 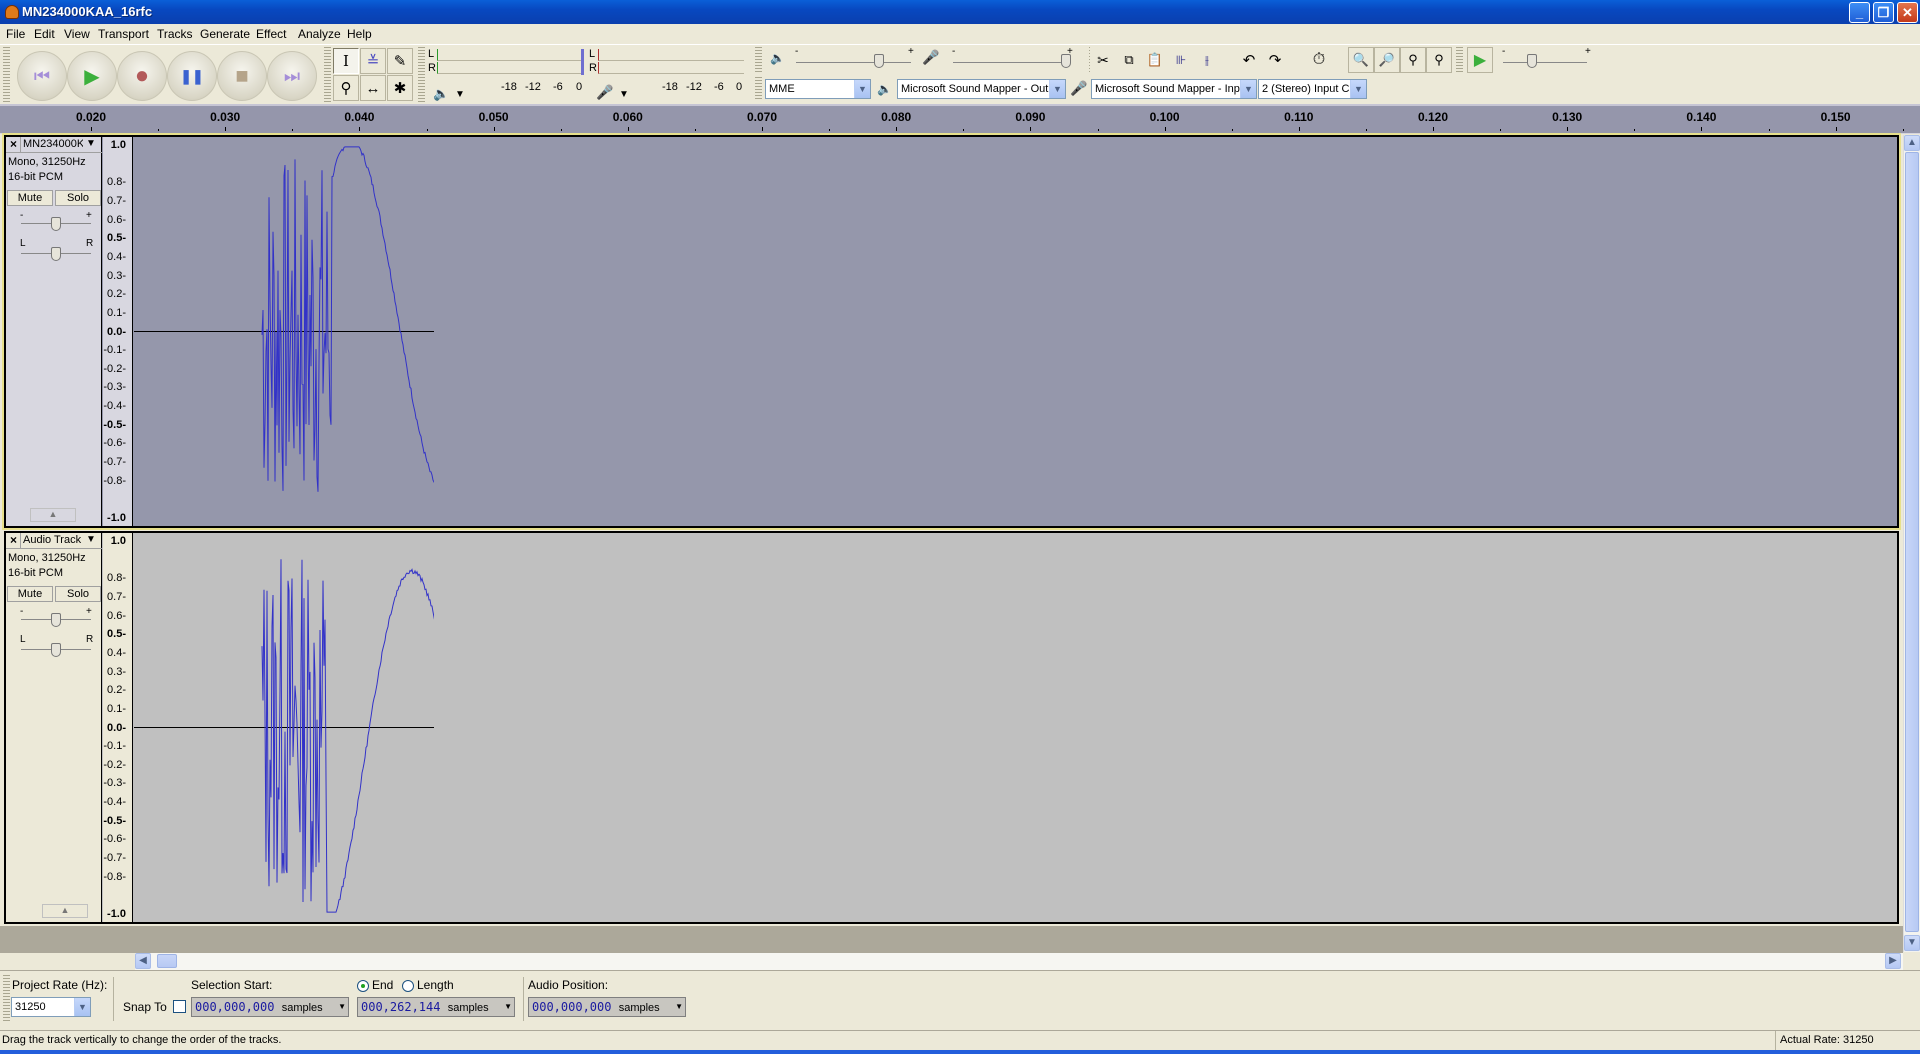 I want to click on menu-transport: Transport, so click(x=123, y=34).